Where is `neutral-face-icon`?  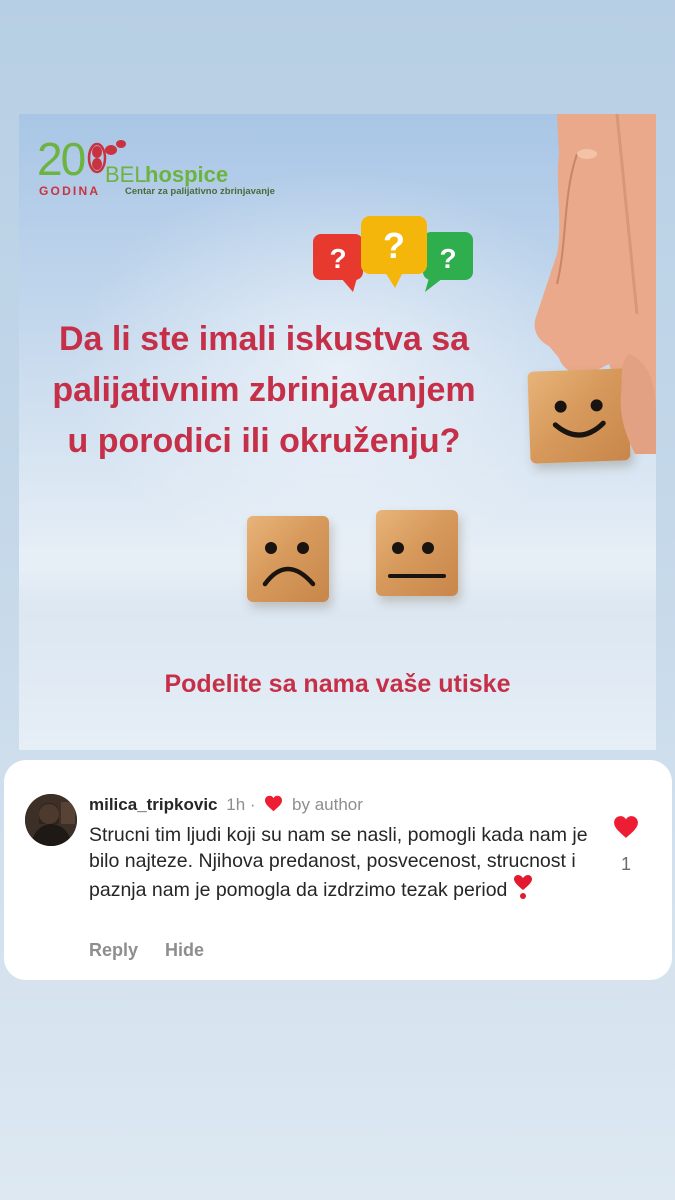 neutral-face-icon is located at coordinates (417, 560).